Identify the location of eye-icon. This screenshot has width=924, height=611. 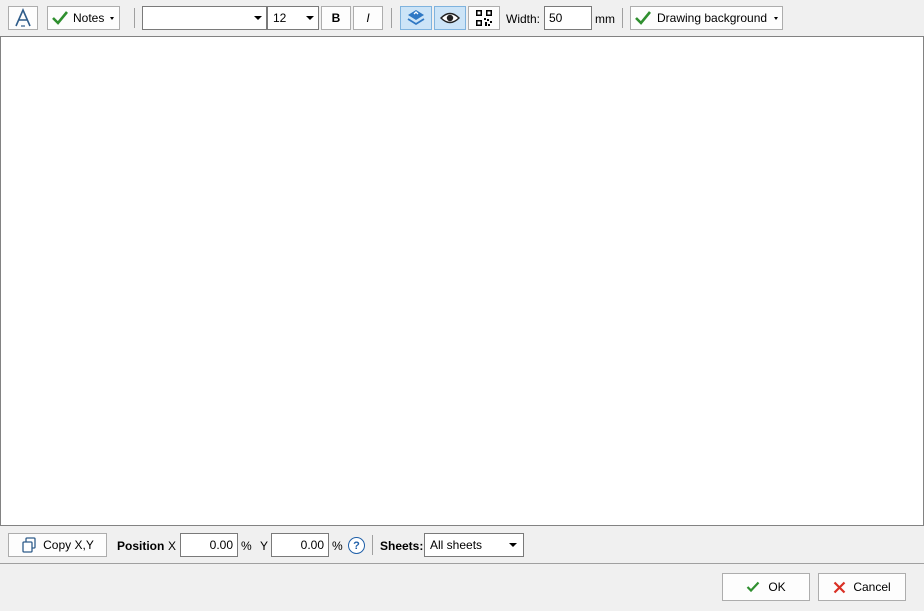
(450, 18).